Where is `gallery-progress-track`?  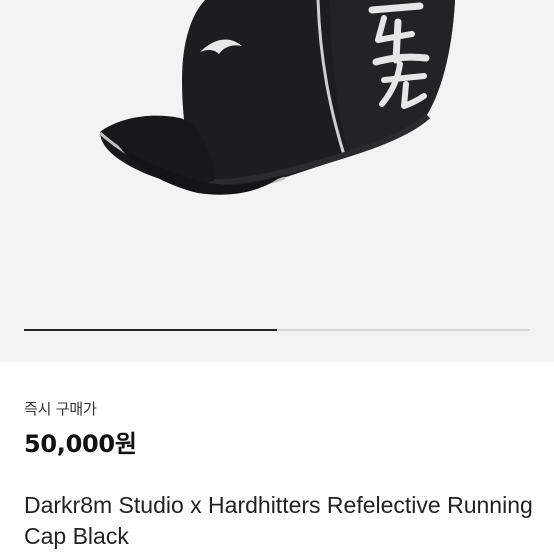
gallery-progress-track is located at coordinates (277, 330).